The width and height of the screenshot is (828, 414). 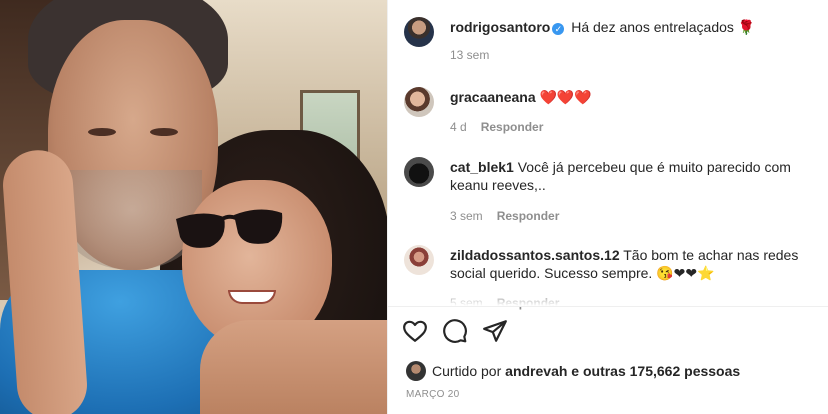 I want to click on share-icon, so click(x=495, y=331).